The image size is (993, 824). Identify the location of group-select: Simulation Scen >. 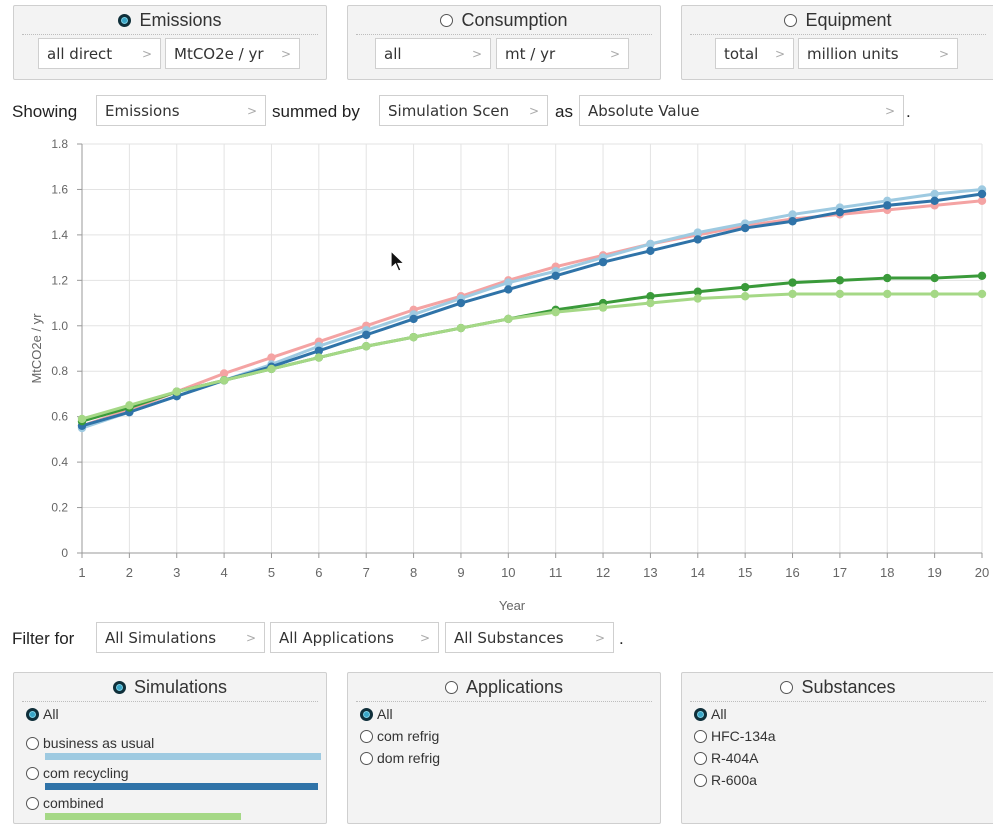
(463, 110).